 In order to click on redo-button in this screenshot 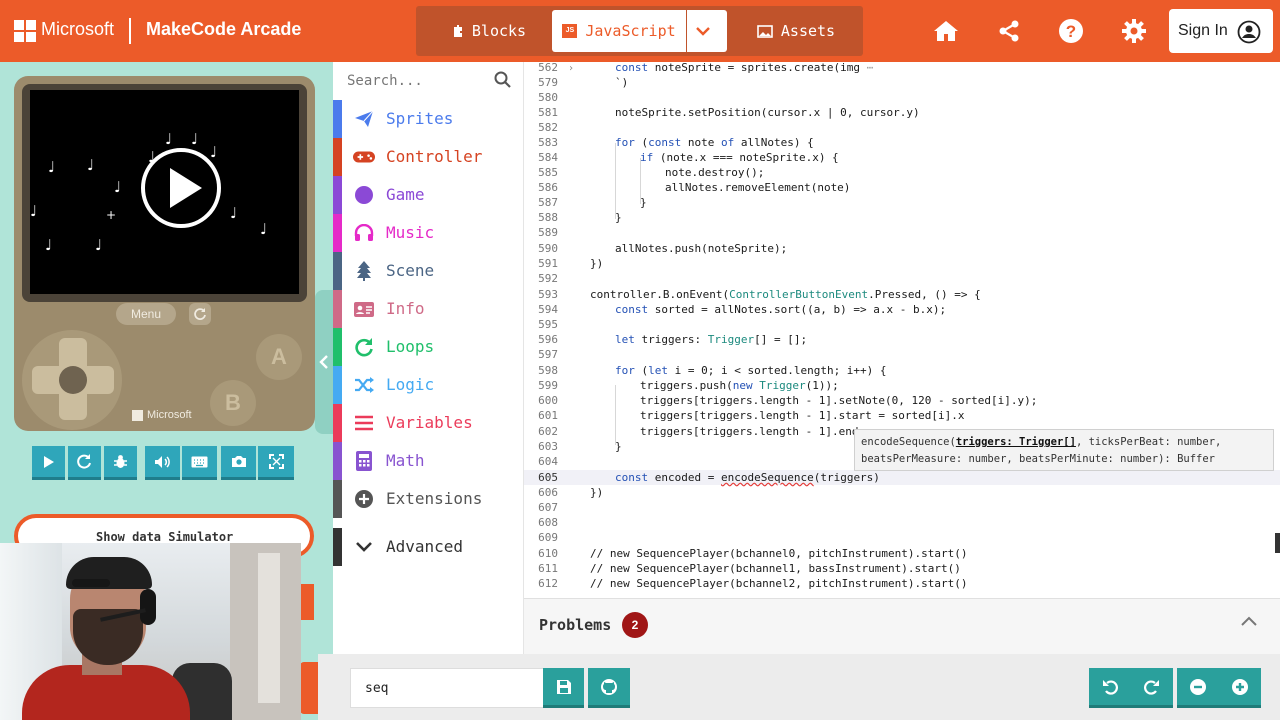, I will do `click(1152, 688)`.